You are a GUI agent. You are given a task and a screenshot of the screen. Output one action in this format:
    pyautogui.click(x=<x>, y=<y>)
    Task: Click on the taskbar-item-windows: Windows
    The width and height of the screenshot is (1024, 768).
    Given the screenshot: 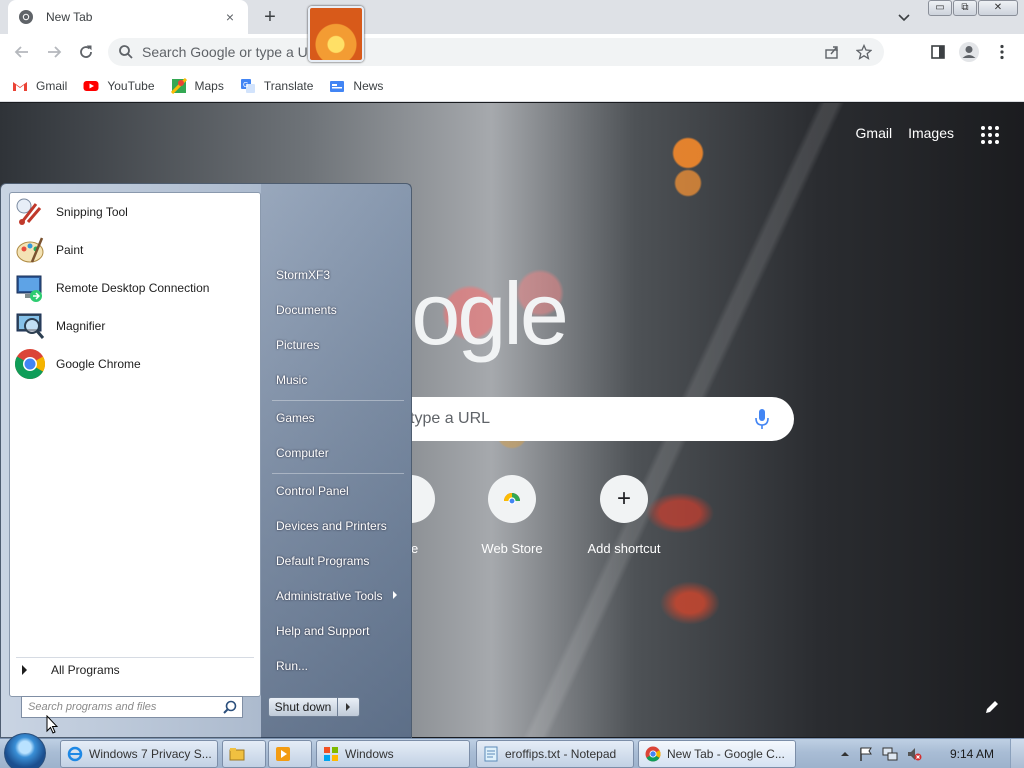 What is the action you would take?
    pyautogui.click(x=393, y=754)
    